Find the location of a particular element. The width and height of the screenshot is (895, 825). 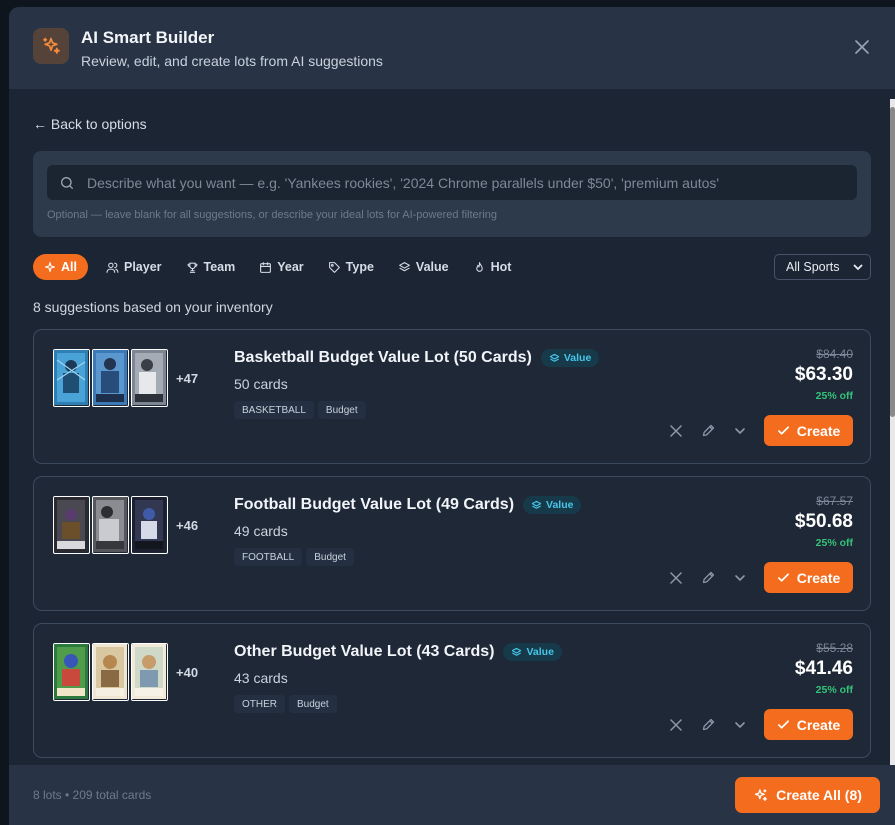

filter-chip-value: Value is located at coordinates (423, 267).